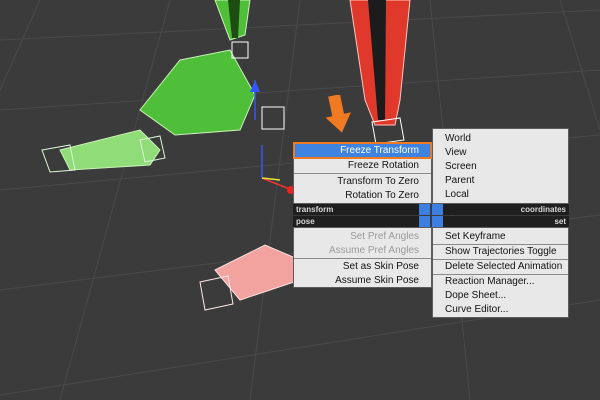 This screenshot has height=400, width=600. What do you see at coordinates (362, 195) in the screenshot?
I see `menu-item-rotation-to-zero: Rotation To Zero` at bounding box center [362, 195].